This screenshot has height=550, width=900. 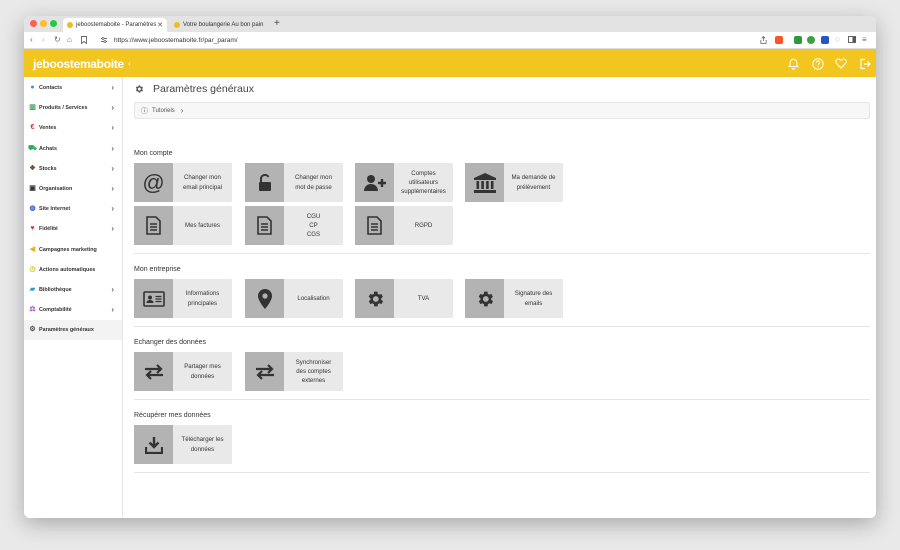 I want to click on card-cgu-cp-cgs: CGU CP CGS, so click(x=294, y=225).